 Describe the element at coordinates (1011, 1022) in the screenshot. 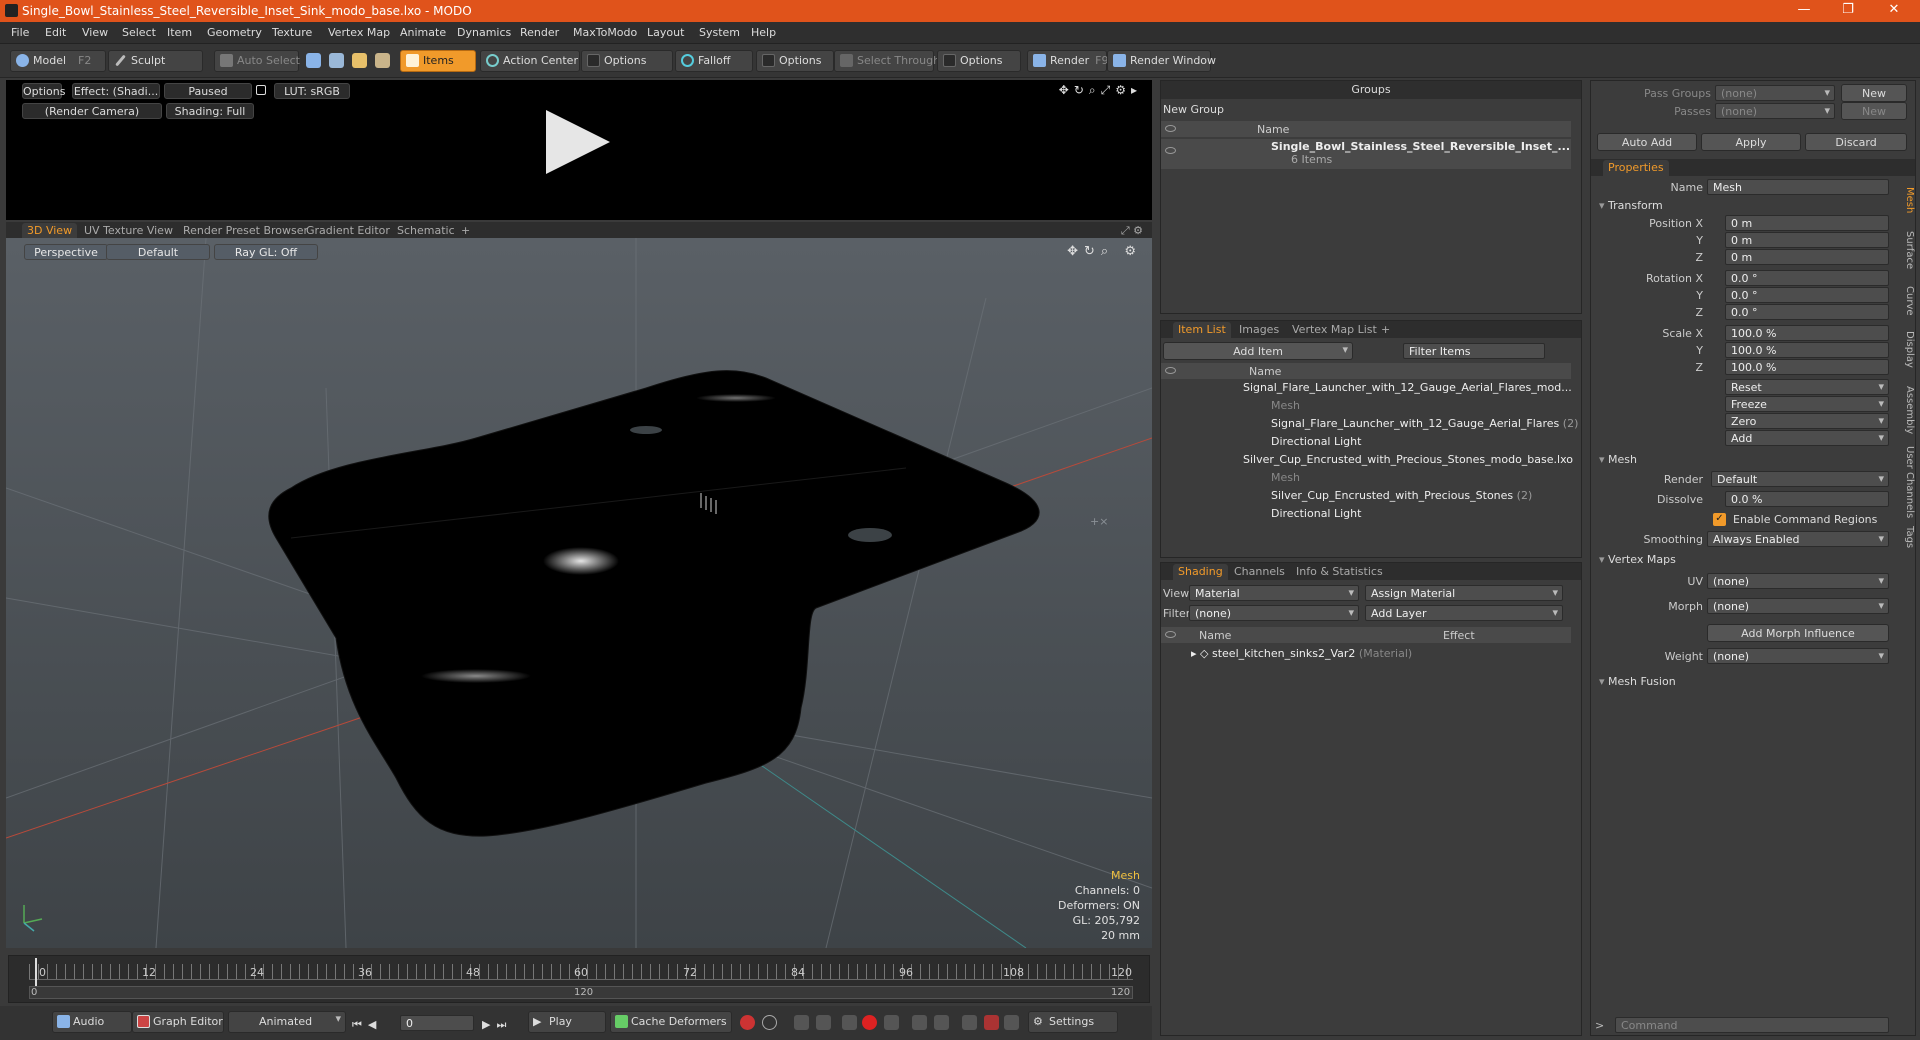

I see `key-filter-icon` at that location.